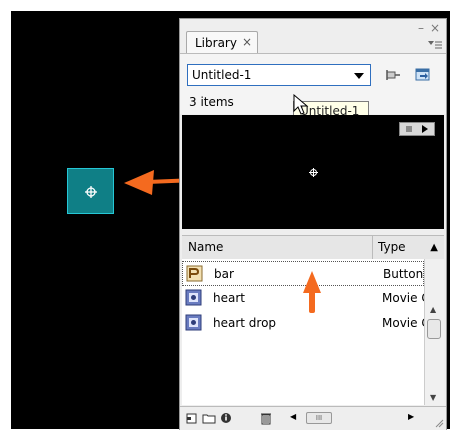 This screenshot has width=460, height=437. Describe the element at coordinates (433, 397) in the screenshot. I see `scroll-down-icon: ▼` at that location.